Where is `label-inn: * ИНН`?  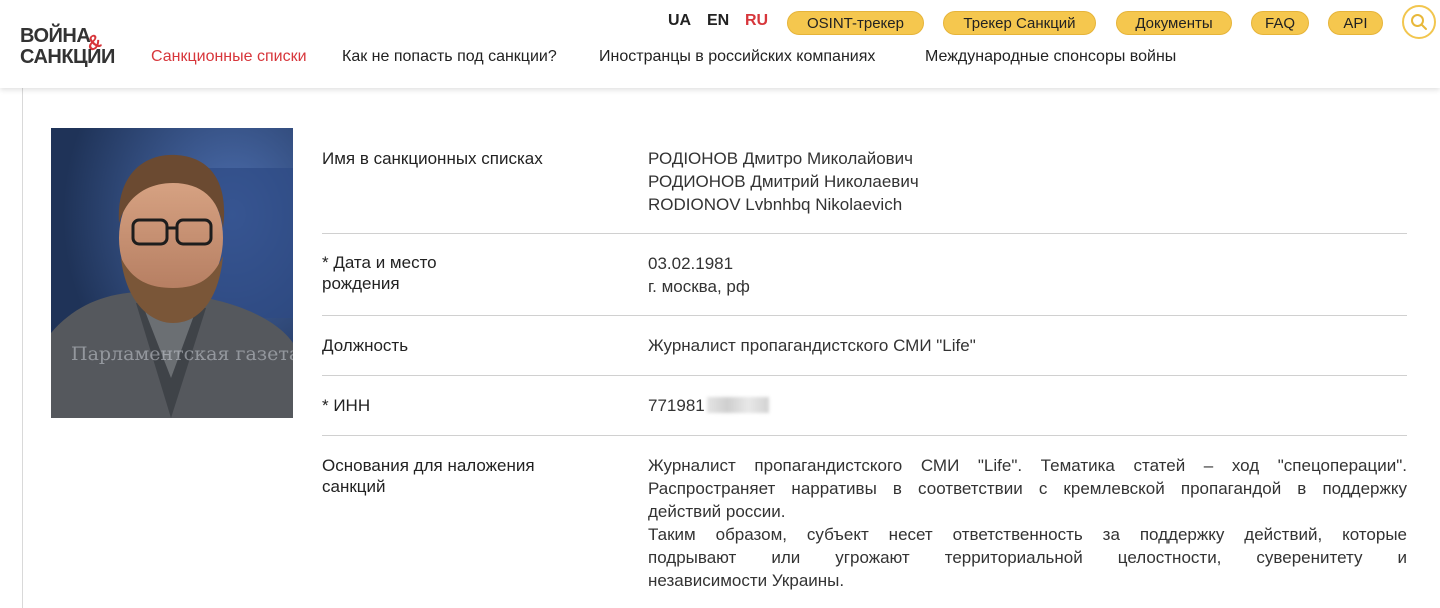
label-inn: * ИНН is located at coordinates (346, 405).